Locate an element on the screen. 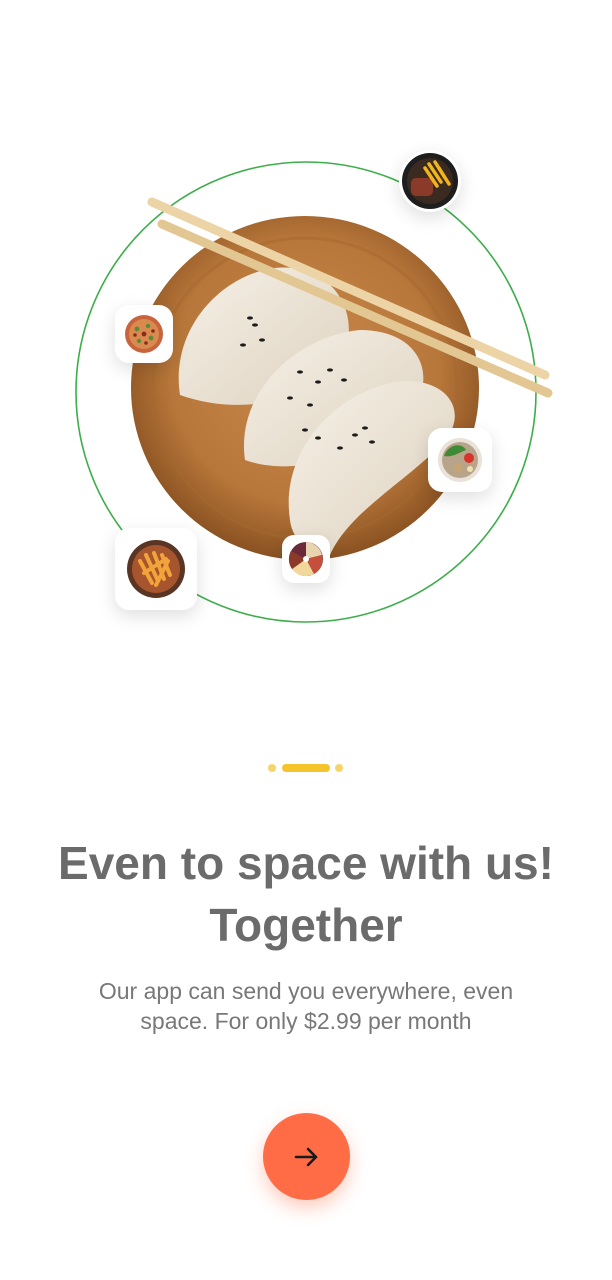 This screenshot has width=612, height=1280. page-indicator is located at coordinates (306, 768).